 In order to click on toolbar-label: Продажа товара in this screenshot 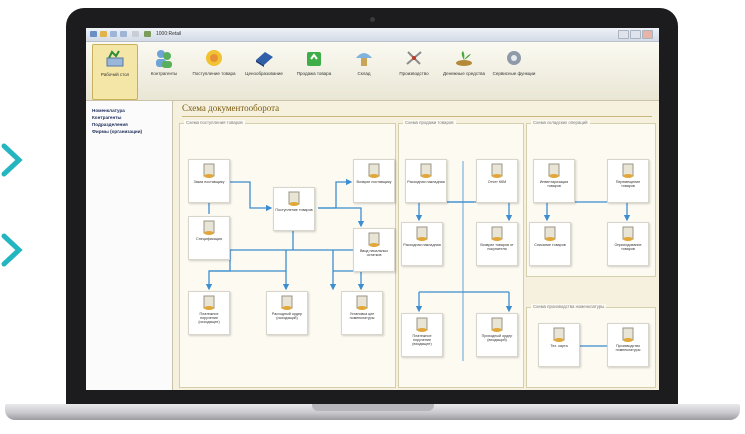, I will do `click(314, 73)`.